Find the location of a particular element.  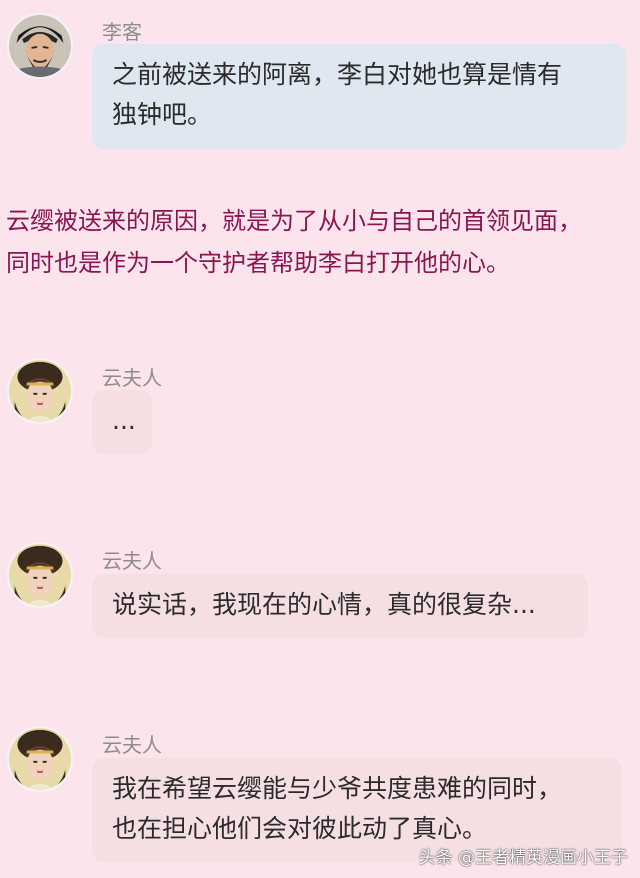

sender-name: 李客 is located at coordinates (122, 32).